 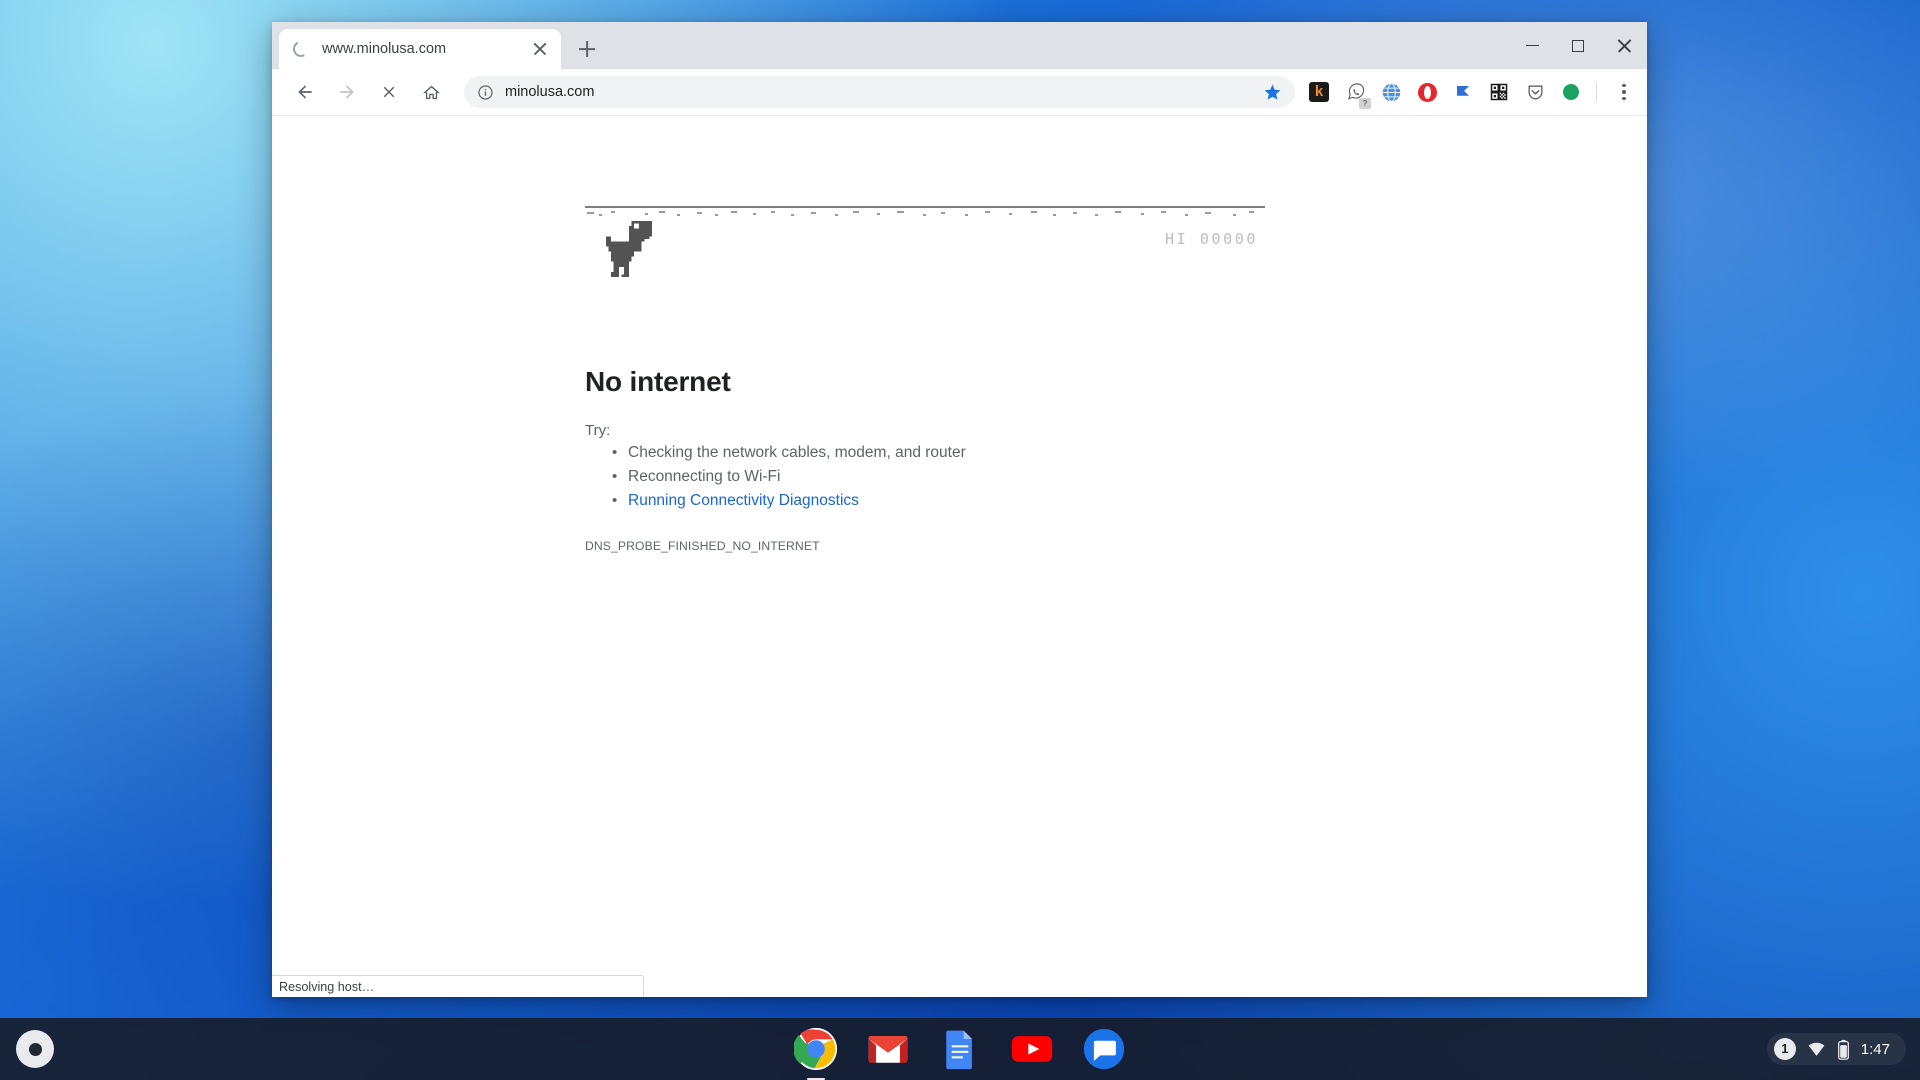 I want to click on kaspersky-extension-icon: k, so click(x=1319, y=92).